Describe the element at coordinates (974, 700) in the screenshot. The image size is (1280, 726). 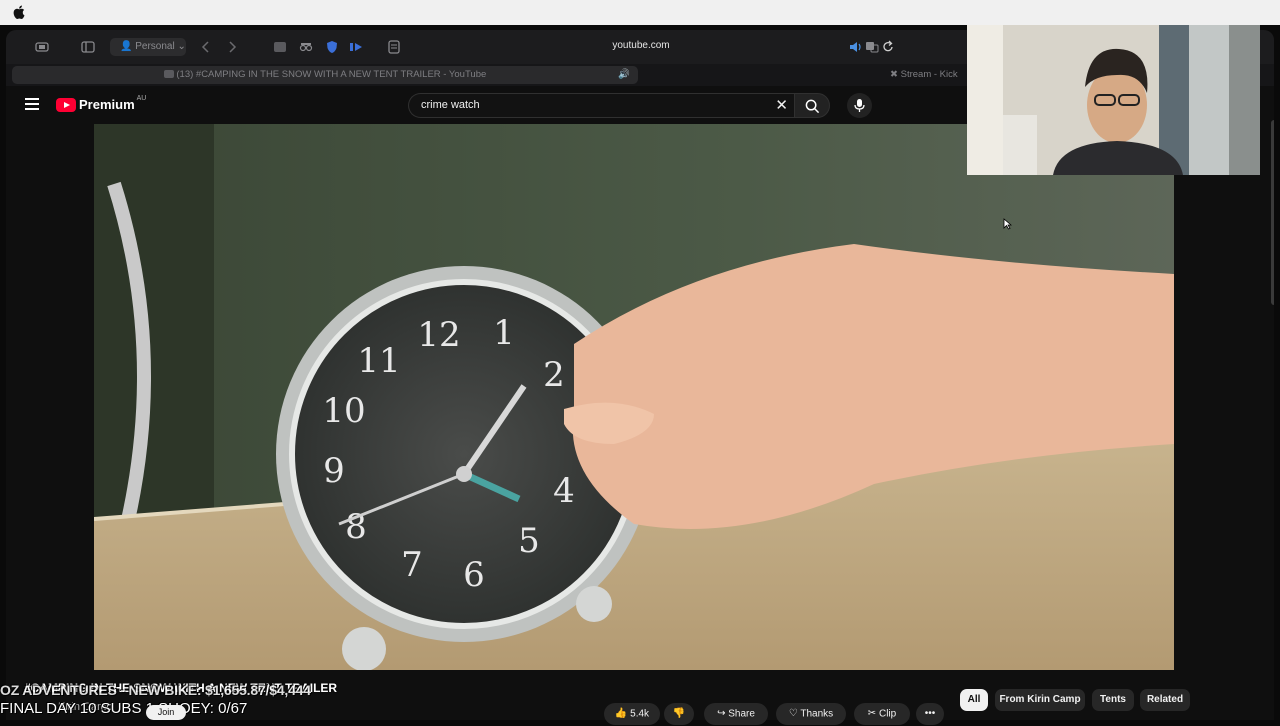
I see `chip-all: All` at that location.